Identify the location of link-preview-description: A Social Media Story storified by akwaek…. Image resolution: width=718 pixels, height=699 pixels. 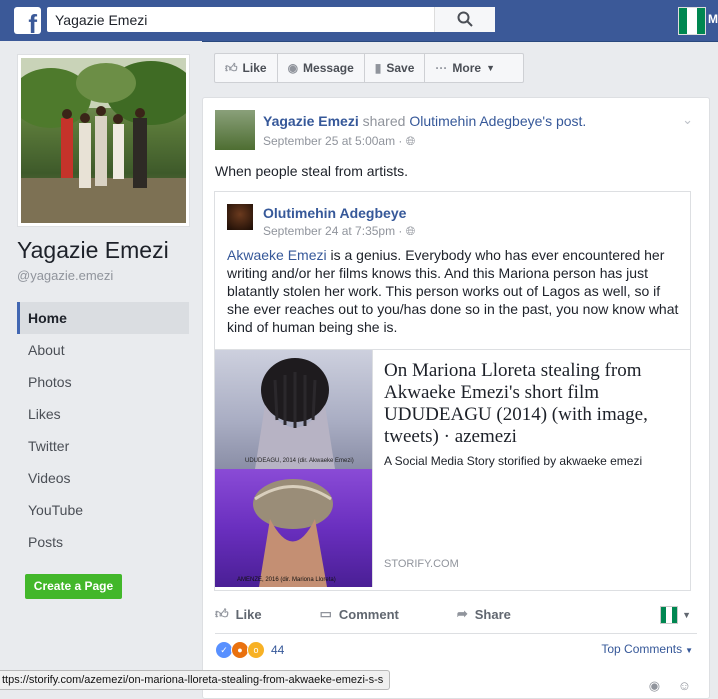
(513, 461).